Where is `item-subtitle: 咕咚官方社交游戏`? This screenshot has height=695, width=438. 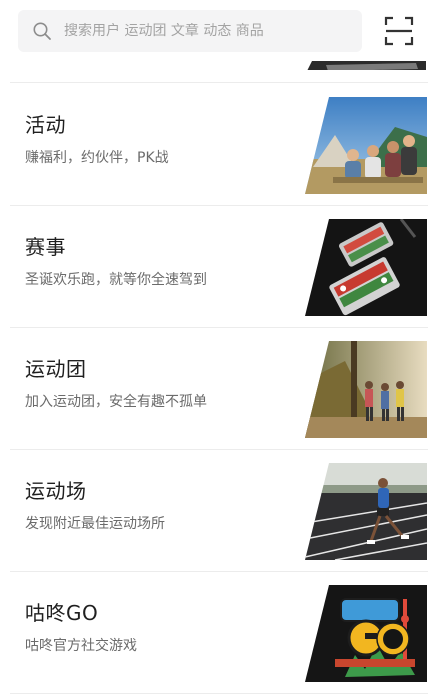
item-subtitle: 咕咚官方社交游戏 is located at coordinates (81, 646).